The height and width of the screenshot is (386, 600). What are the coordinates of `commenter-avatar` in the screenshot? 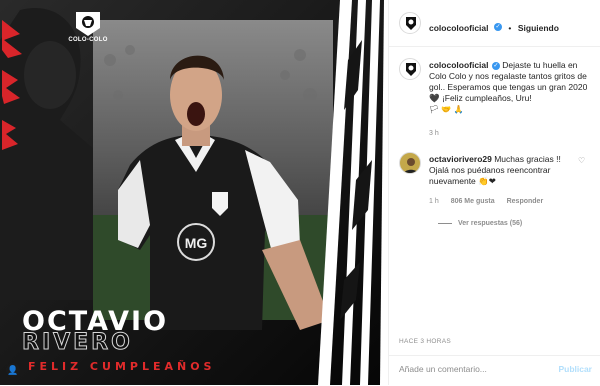 It's located at (410, 163).